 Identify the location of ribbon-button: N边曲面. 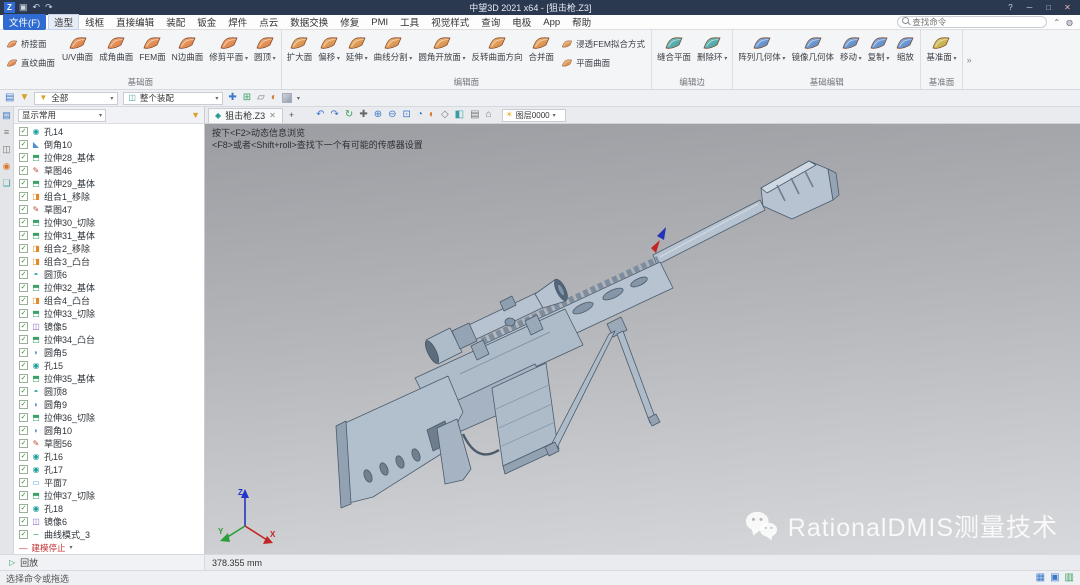
(188, 53).